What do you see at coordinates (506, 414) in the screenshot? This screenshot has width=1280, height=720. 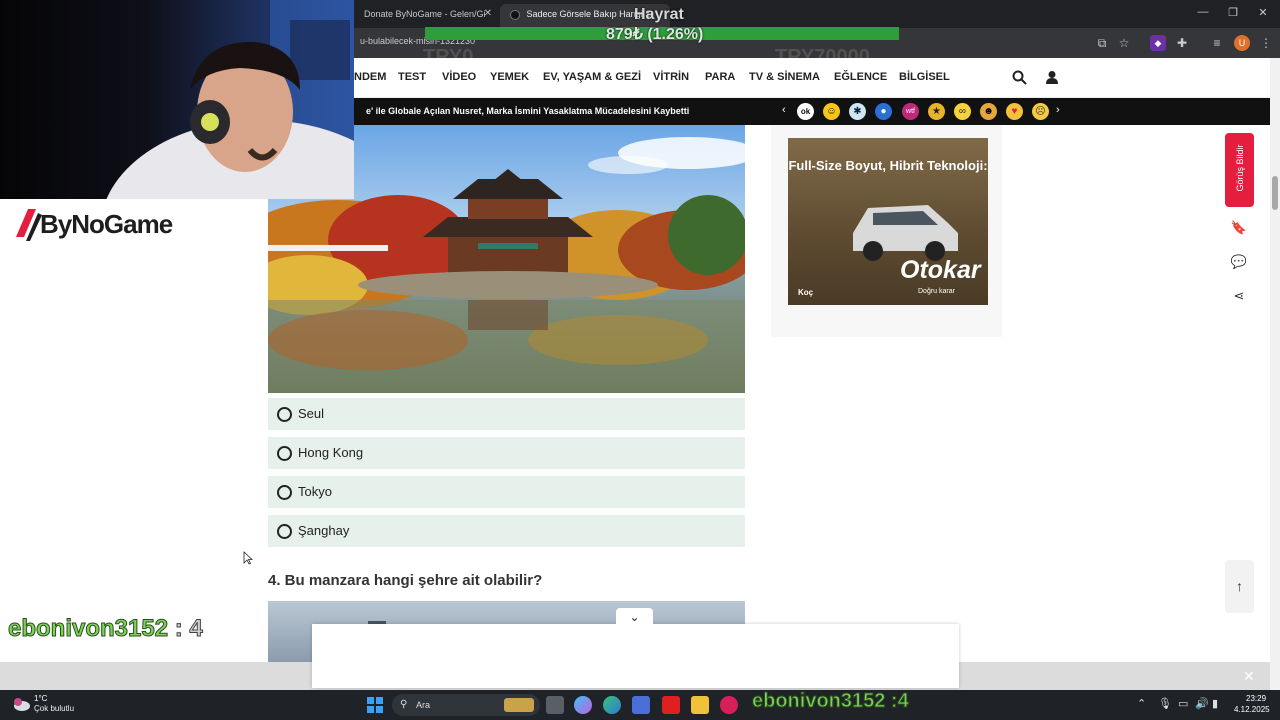 I see `quiz-option: Seul` at bounding box center [506, 414].